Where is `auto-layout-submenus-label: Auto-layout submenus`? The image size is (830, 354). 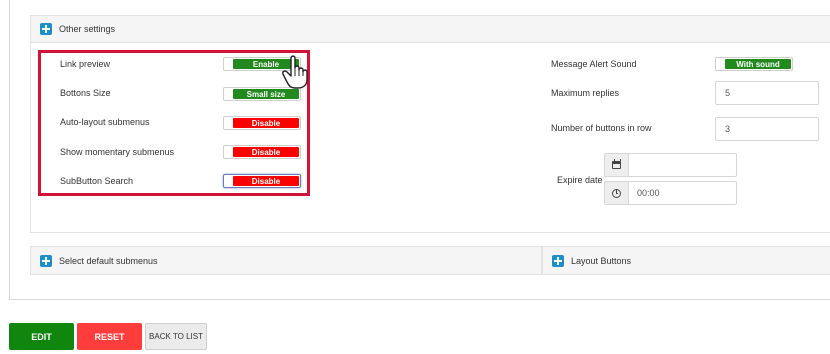
auto-layout-submenus-label: Auto-layout submenus is located at coordinates (105, 122).